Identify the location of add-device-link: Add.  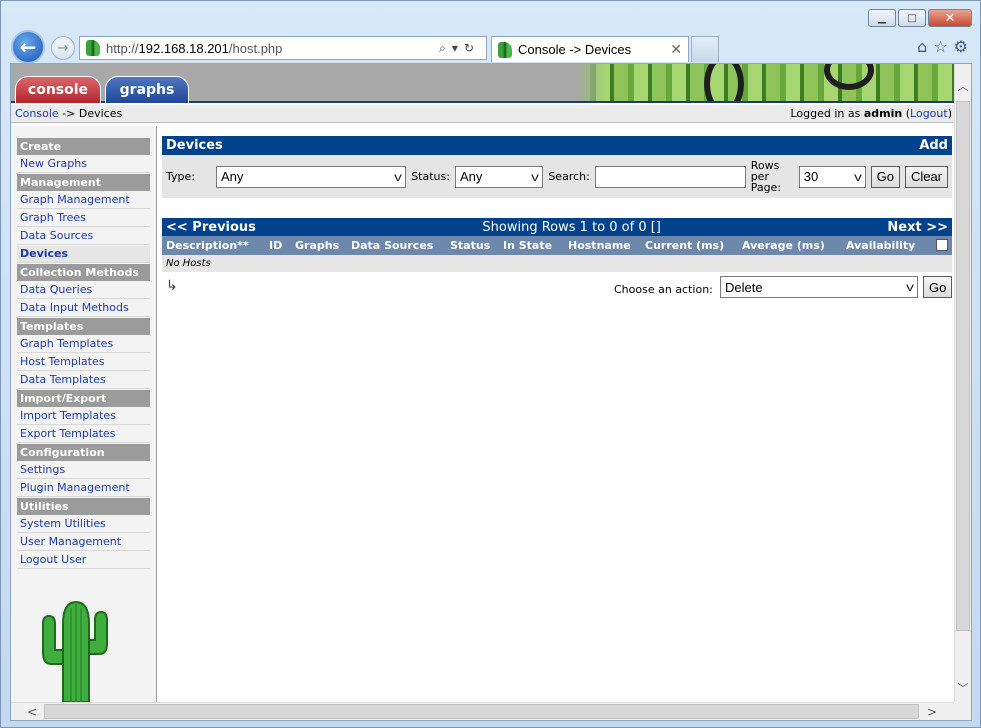
(933, 145).